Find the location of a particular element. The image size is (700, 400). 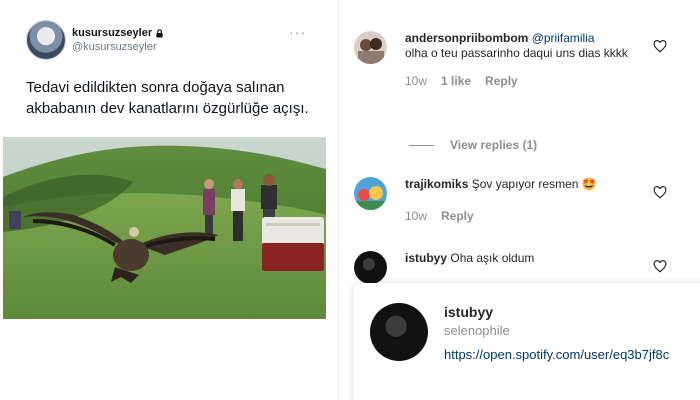

comment-body: istubyy Oha aşık oldum is located at coordinates (525, 267).